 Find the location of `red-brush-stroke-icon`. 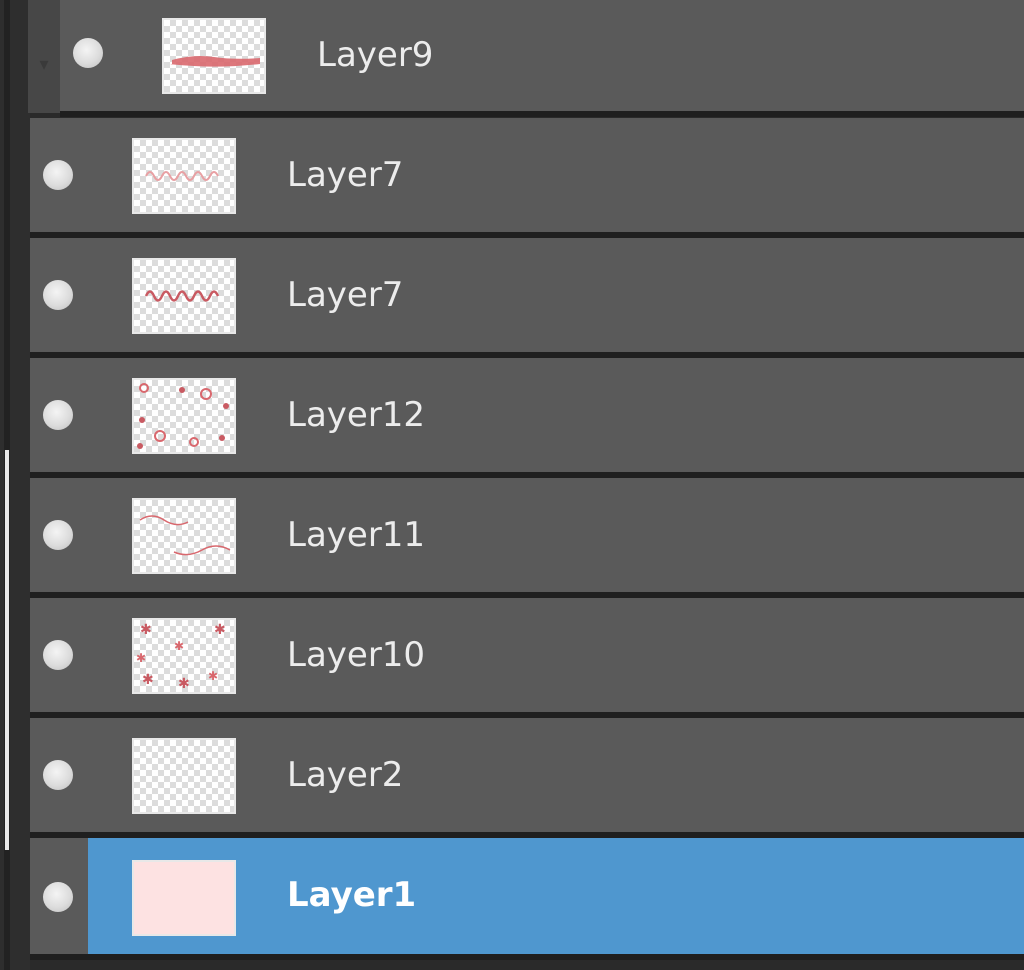

red-brush-stroke-icon is located at coordinates (215, 61).